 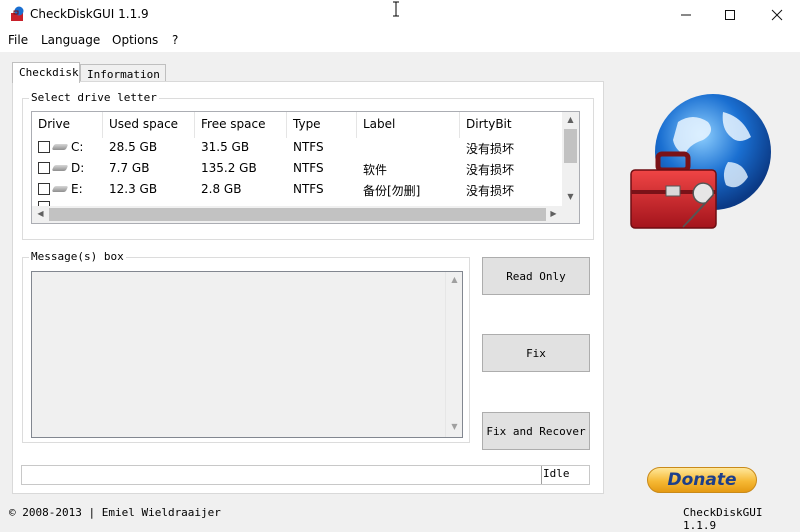 What do you see at coordinates (225, 147) in the screenshot?
I see `free-space: 31.5 GB` at bounding box center [225, 147].